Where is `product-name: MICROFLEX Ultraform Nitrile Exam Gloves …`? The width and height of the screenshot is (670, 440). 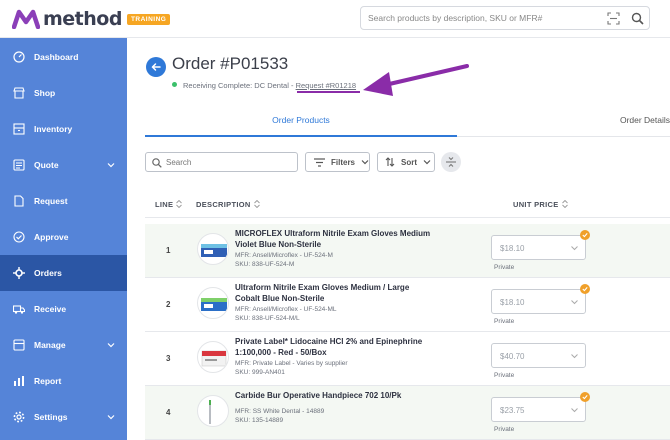
product-name: MICROFLEX Ultraform Nitrile Exam Gloves … is located at coordinates (335, 239).